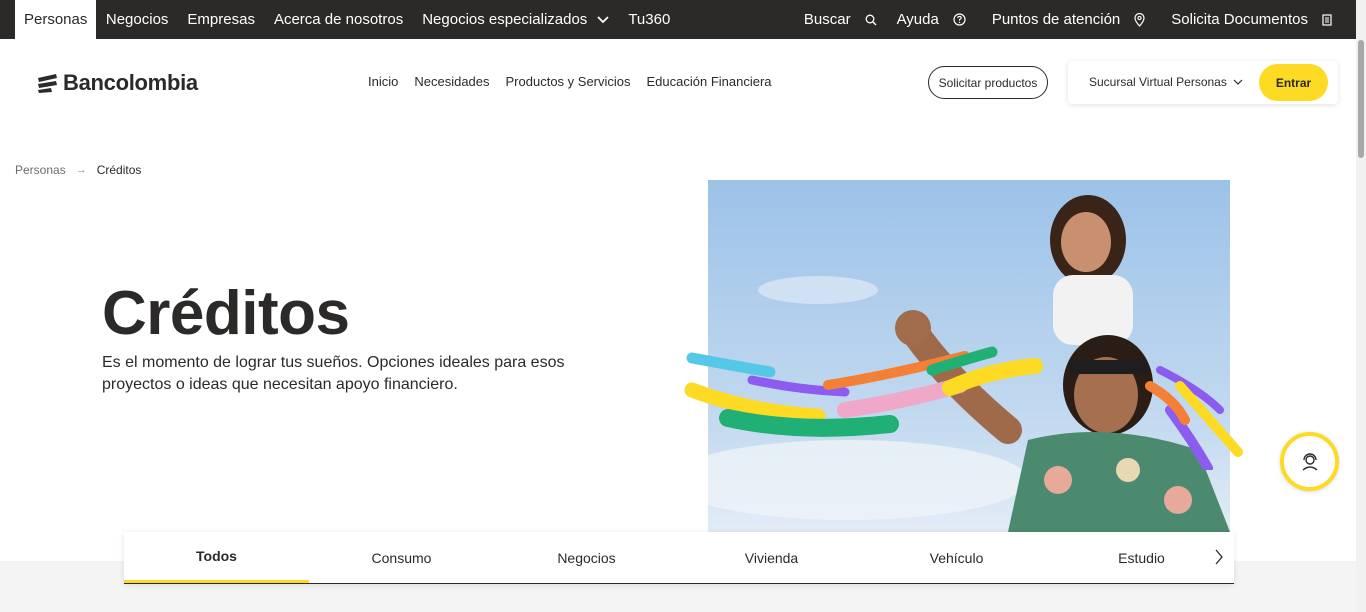 Image resolution: width=1366 pixels, height=612 pixels. I want to click on tab-negocios: Negocios, so click(586, 557).